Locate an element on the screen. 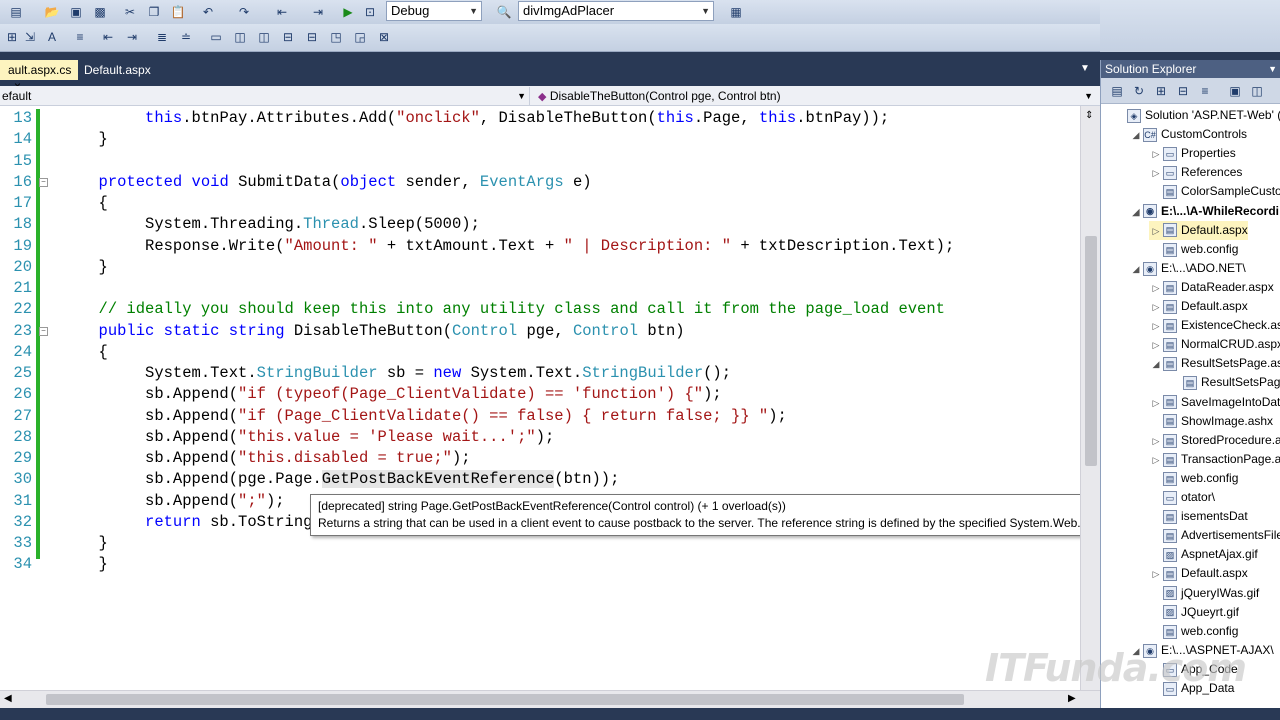 This screenshot has width=1280, height=720. comment-icon: ≣ is located at coordinates (162, 37).